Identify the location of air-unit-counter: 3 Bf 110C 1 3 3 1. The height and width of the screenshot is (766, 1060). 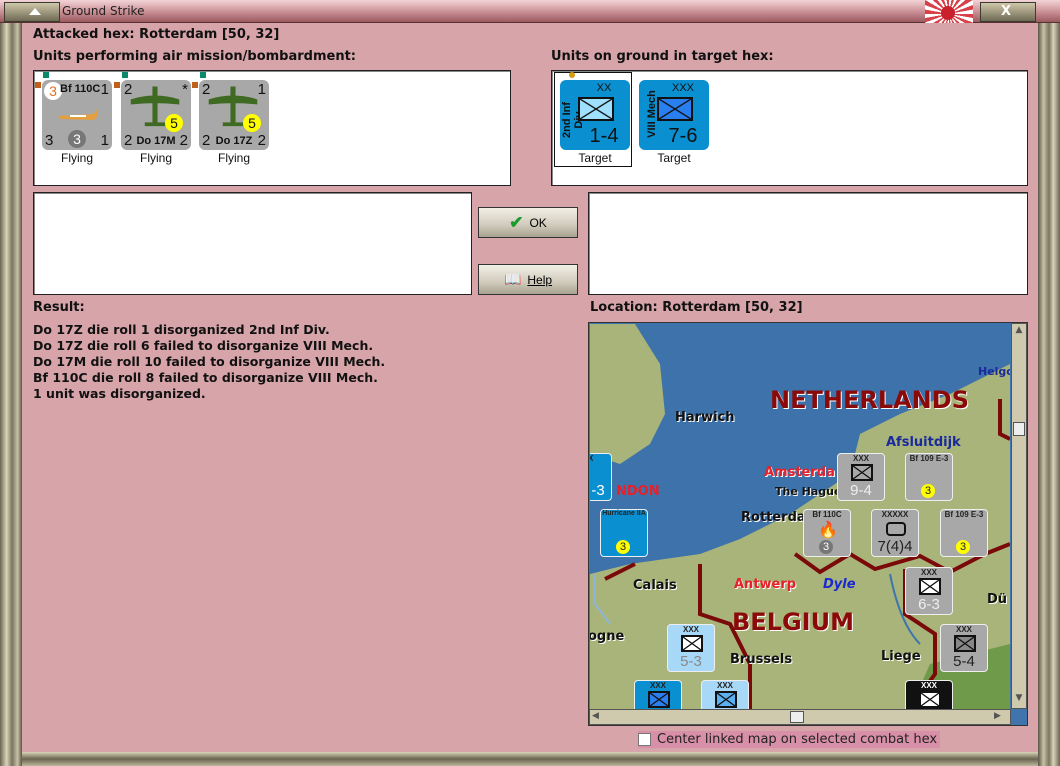
(77, 115).